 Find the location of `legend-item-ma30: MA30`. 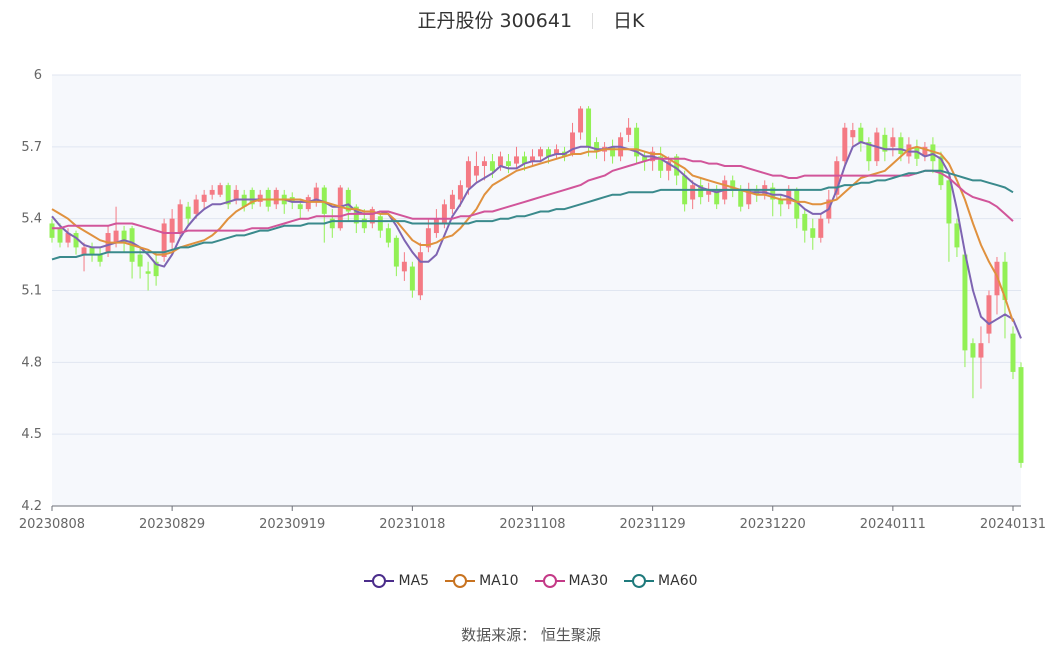

legend-item-ma30: MA30 is located at coordinates (571, 581).